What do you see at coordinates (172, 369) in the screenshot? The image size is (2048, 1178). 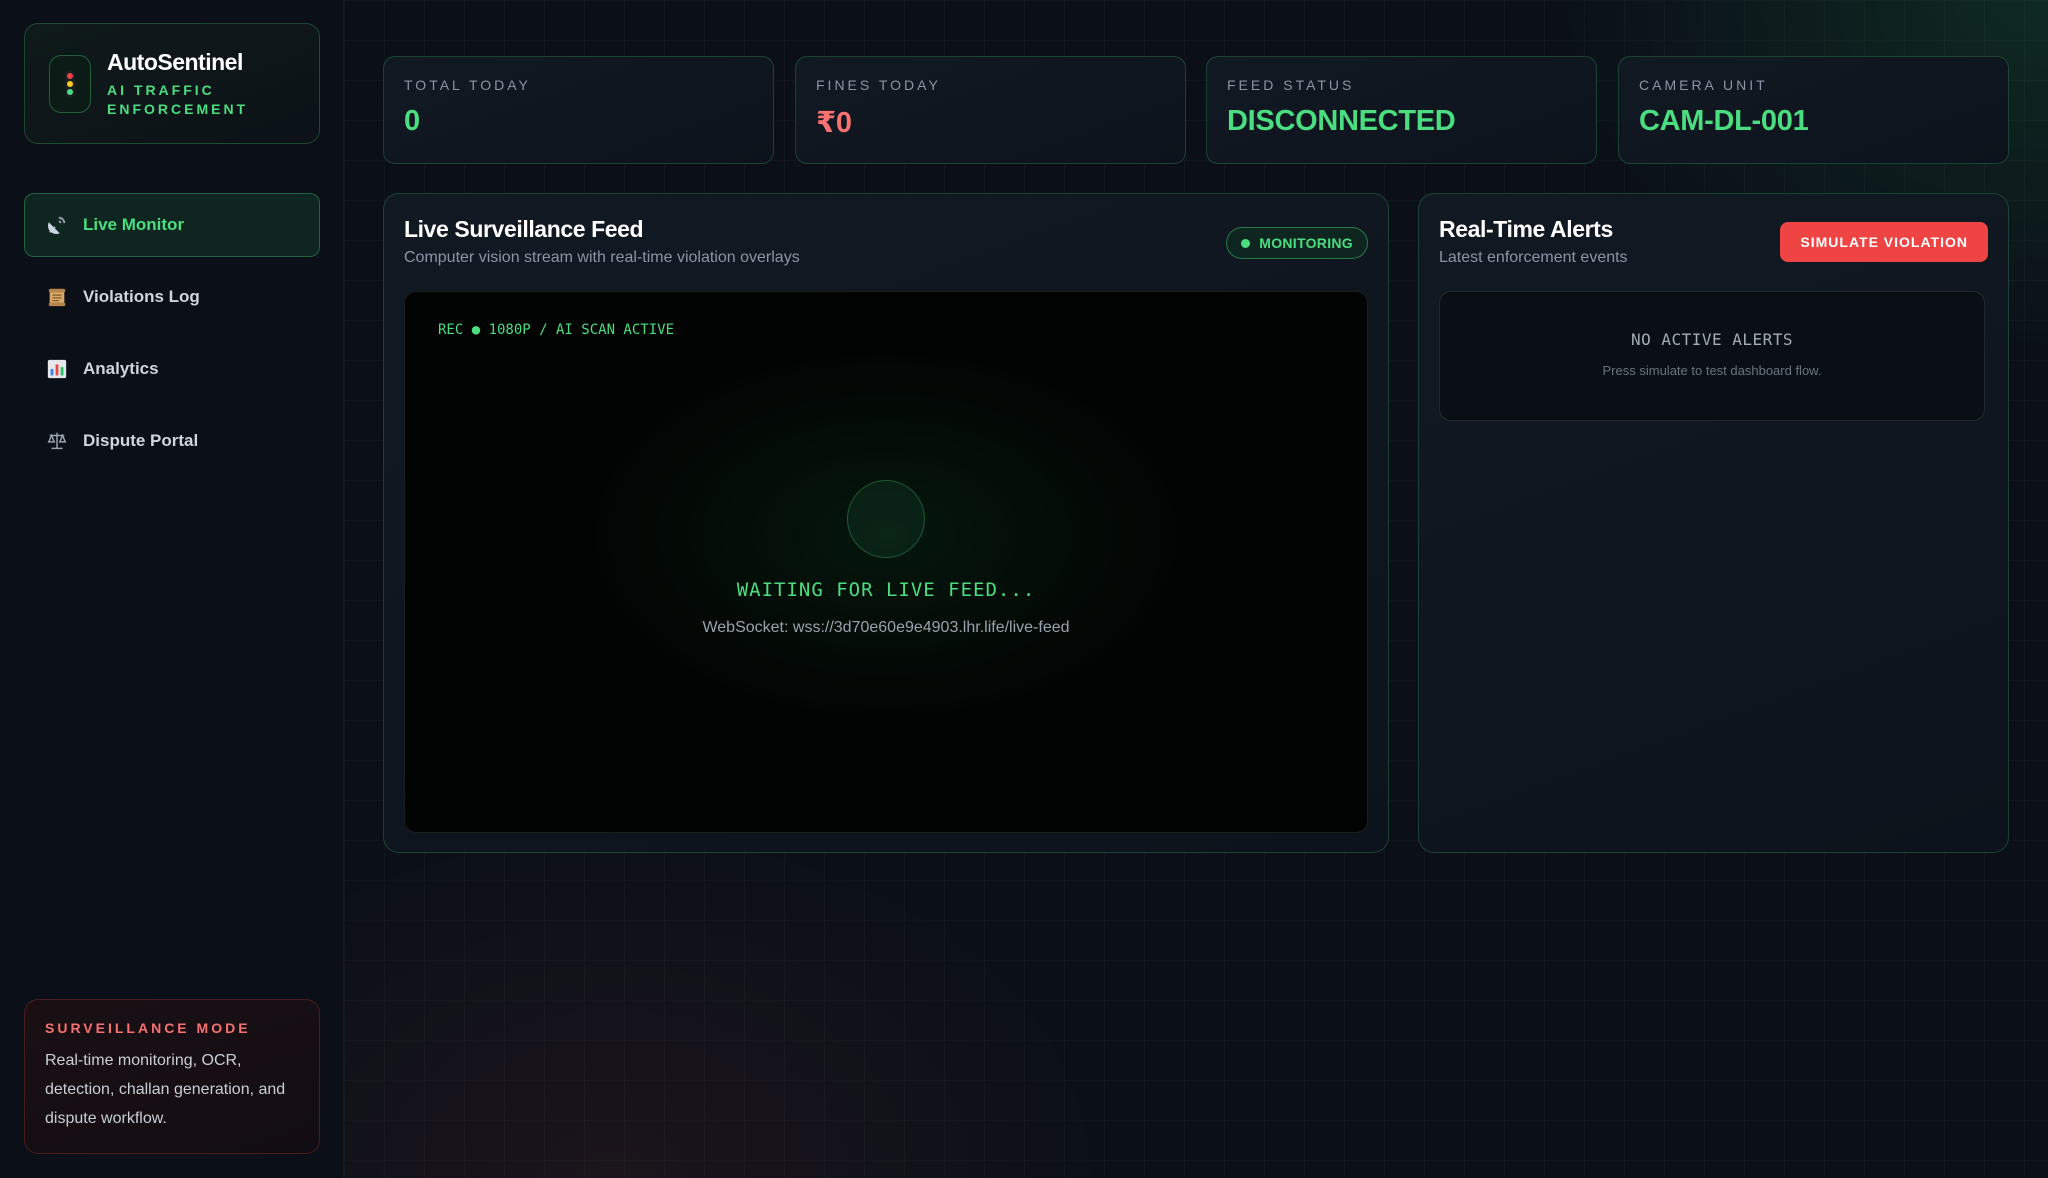 I see `sidebar-item-analytics: Analytics` at bounding box center [172, 369].